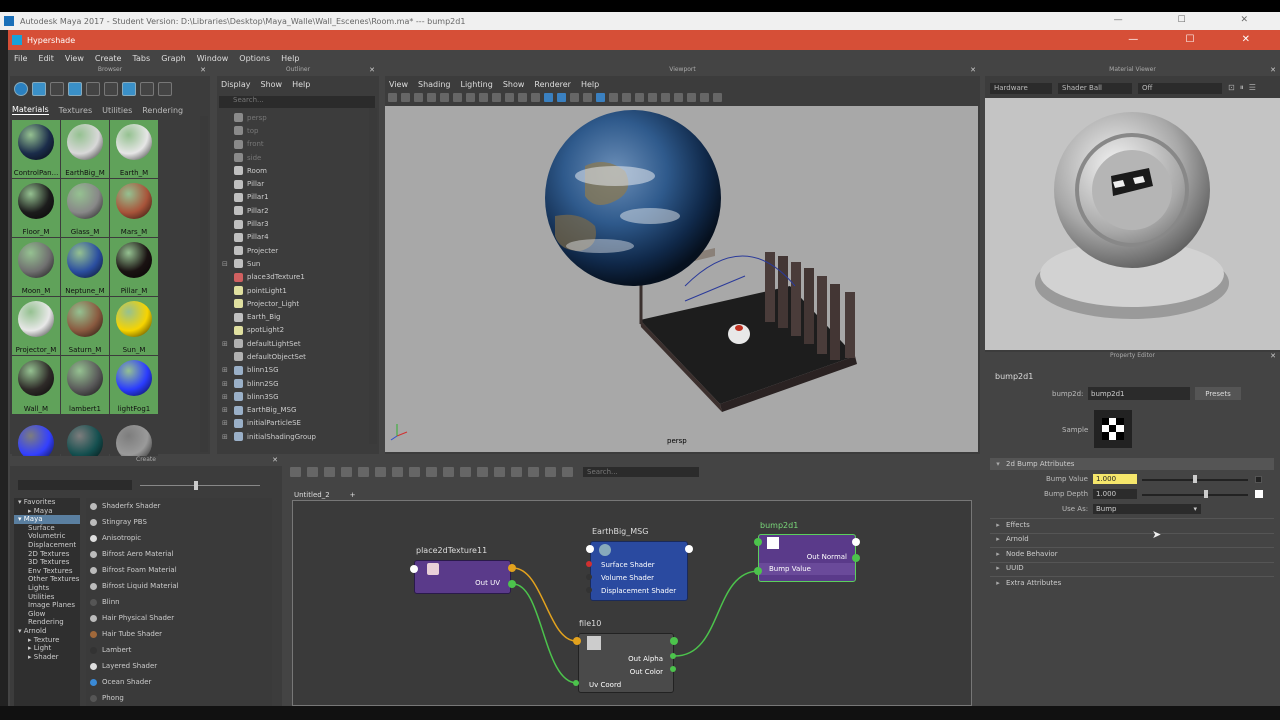  I want to click on outliner-item: ⊞ EarthBig_MSG, so click(296, 410).